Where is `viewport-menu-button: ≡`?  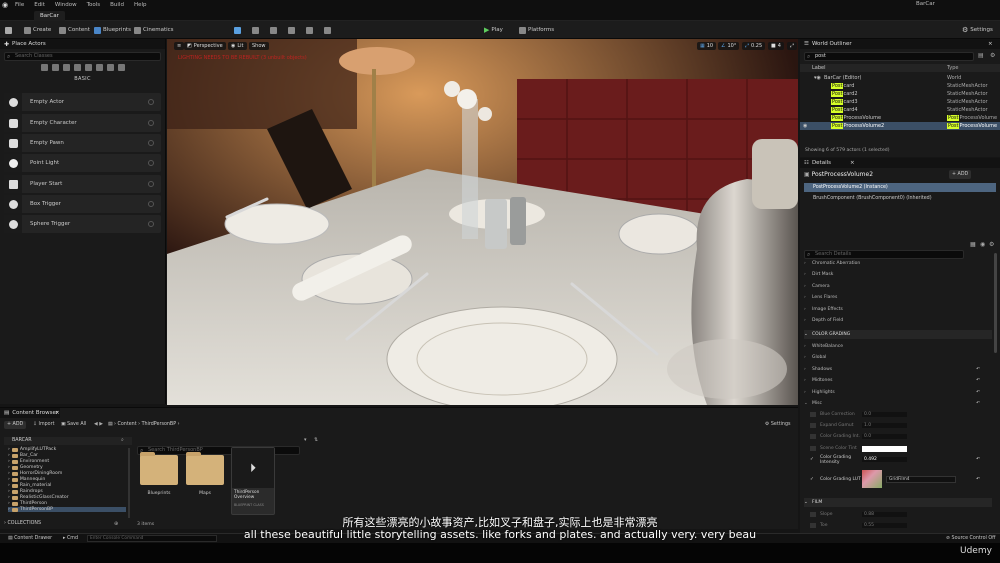 viewport-menu-button: ≡ is located at coordinates (179, 46).